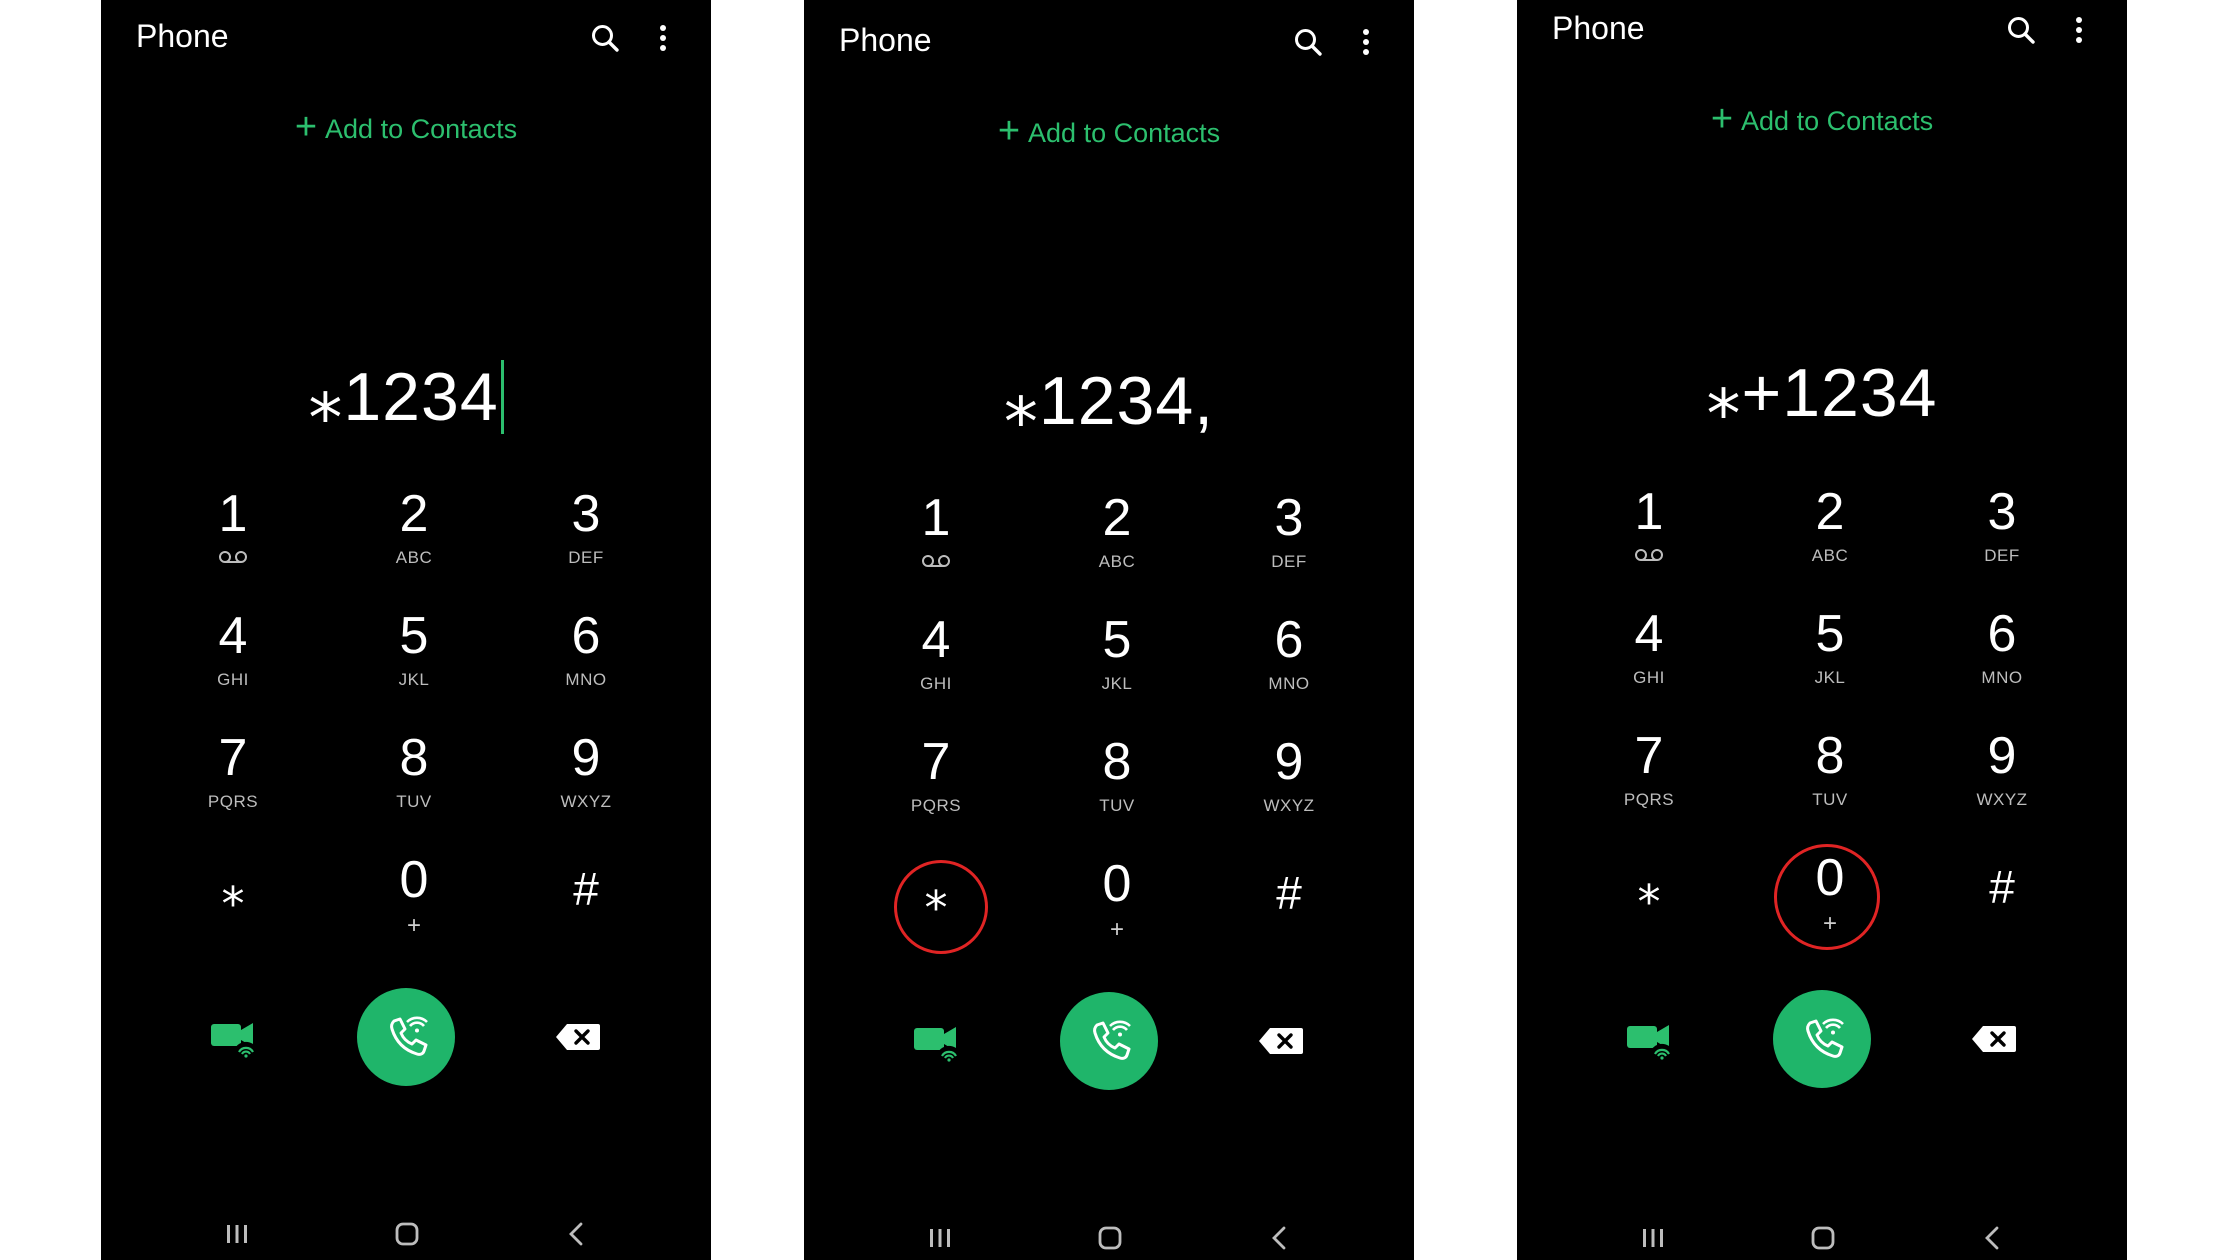 Image resolution: width=2240 pixels, height=1260 pixels. I want to click on dialed-number-field: ⁎+1234, so click(1822, 393).